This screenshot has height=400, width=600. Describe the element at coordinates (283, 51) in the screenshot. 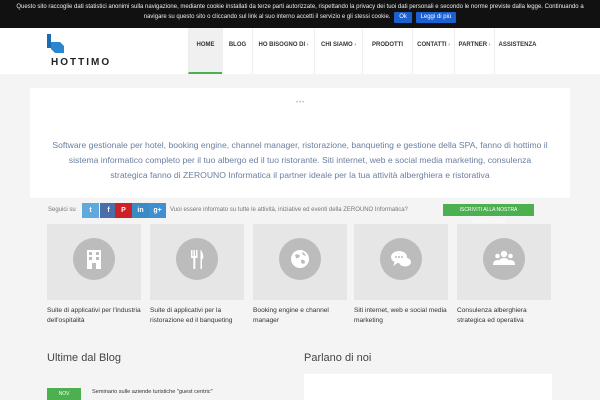

I see `nav-ho-bisogno-di: HO BISOGNO DI ›` at that location.